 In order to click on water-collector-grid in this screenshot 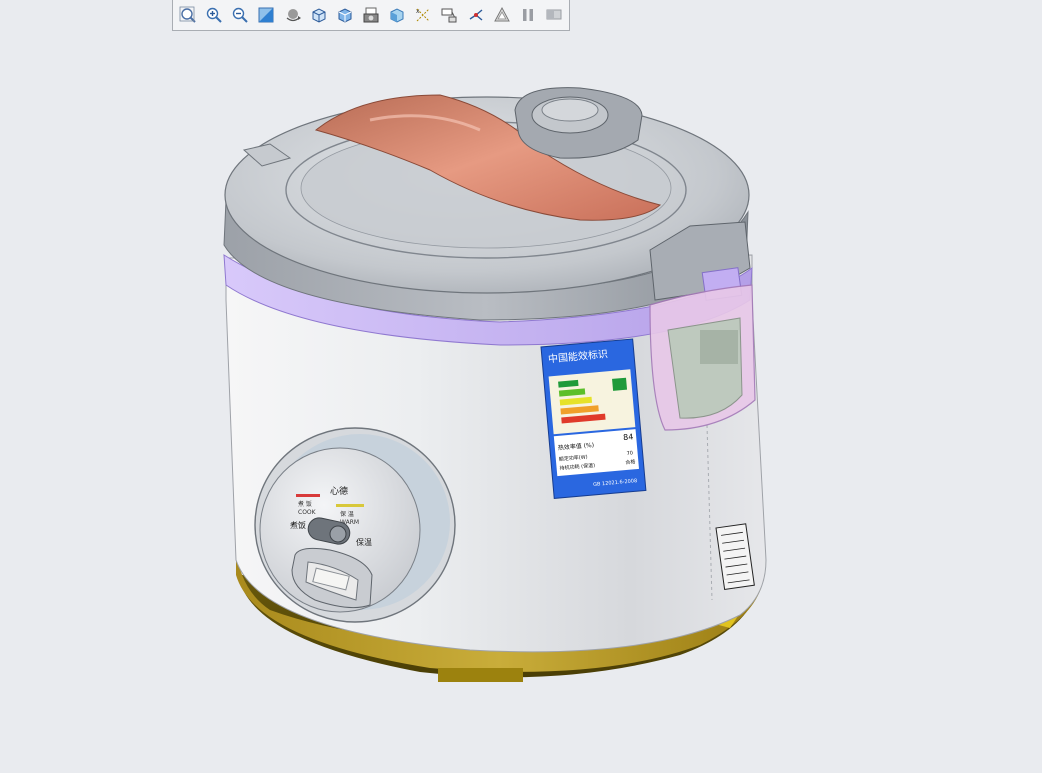, I will do `click(719, 347)`.